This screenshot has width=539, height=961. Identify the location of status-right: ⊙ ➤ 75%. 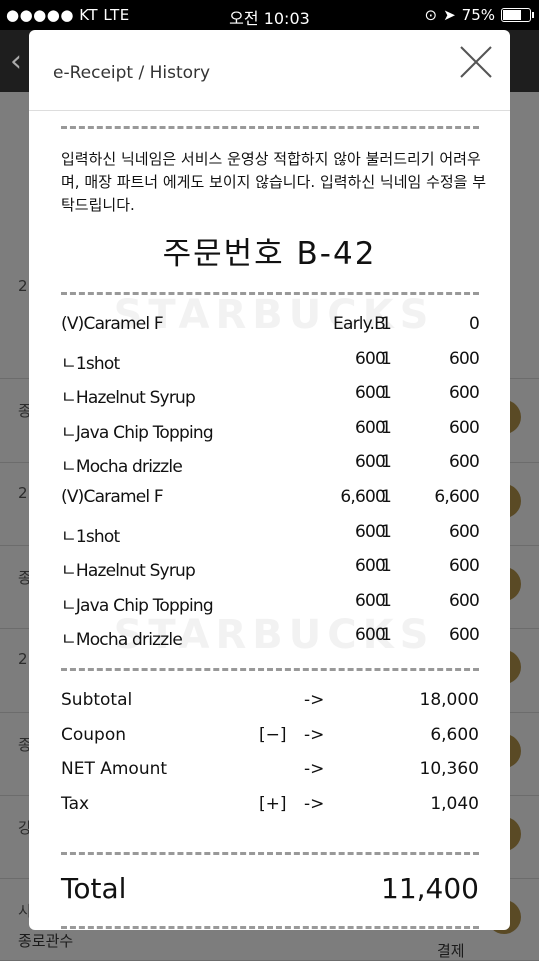
(479, 15).